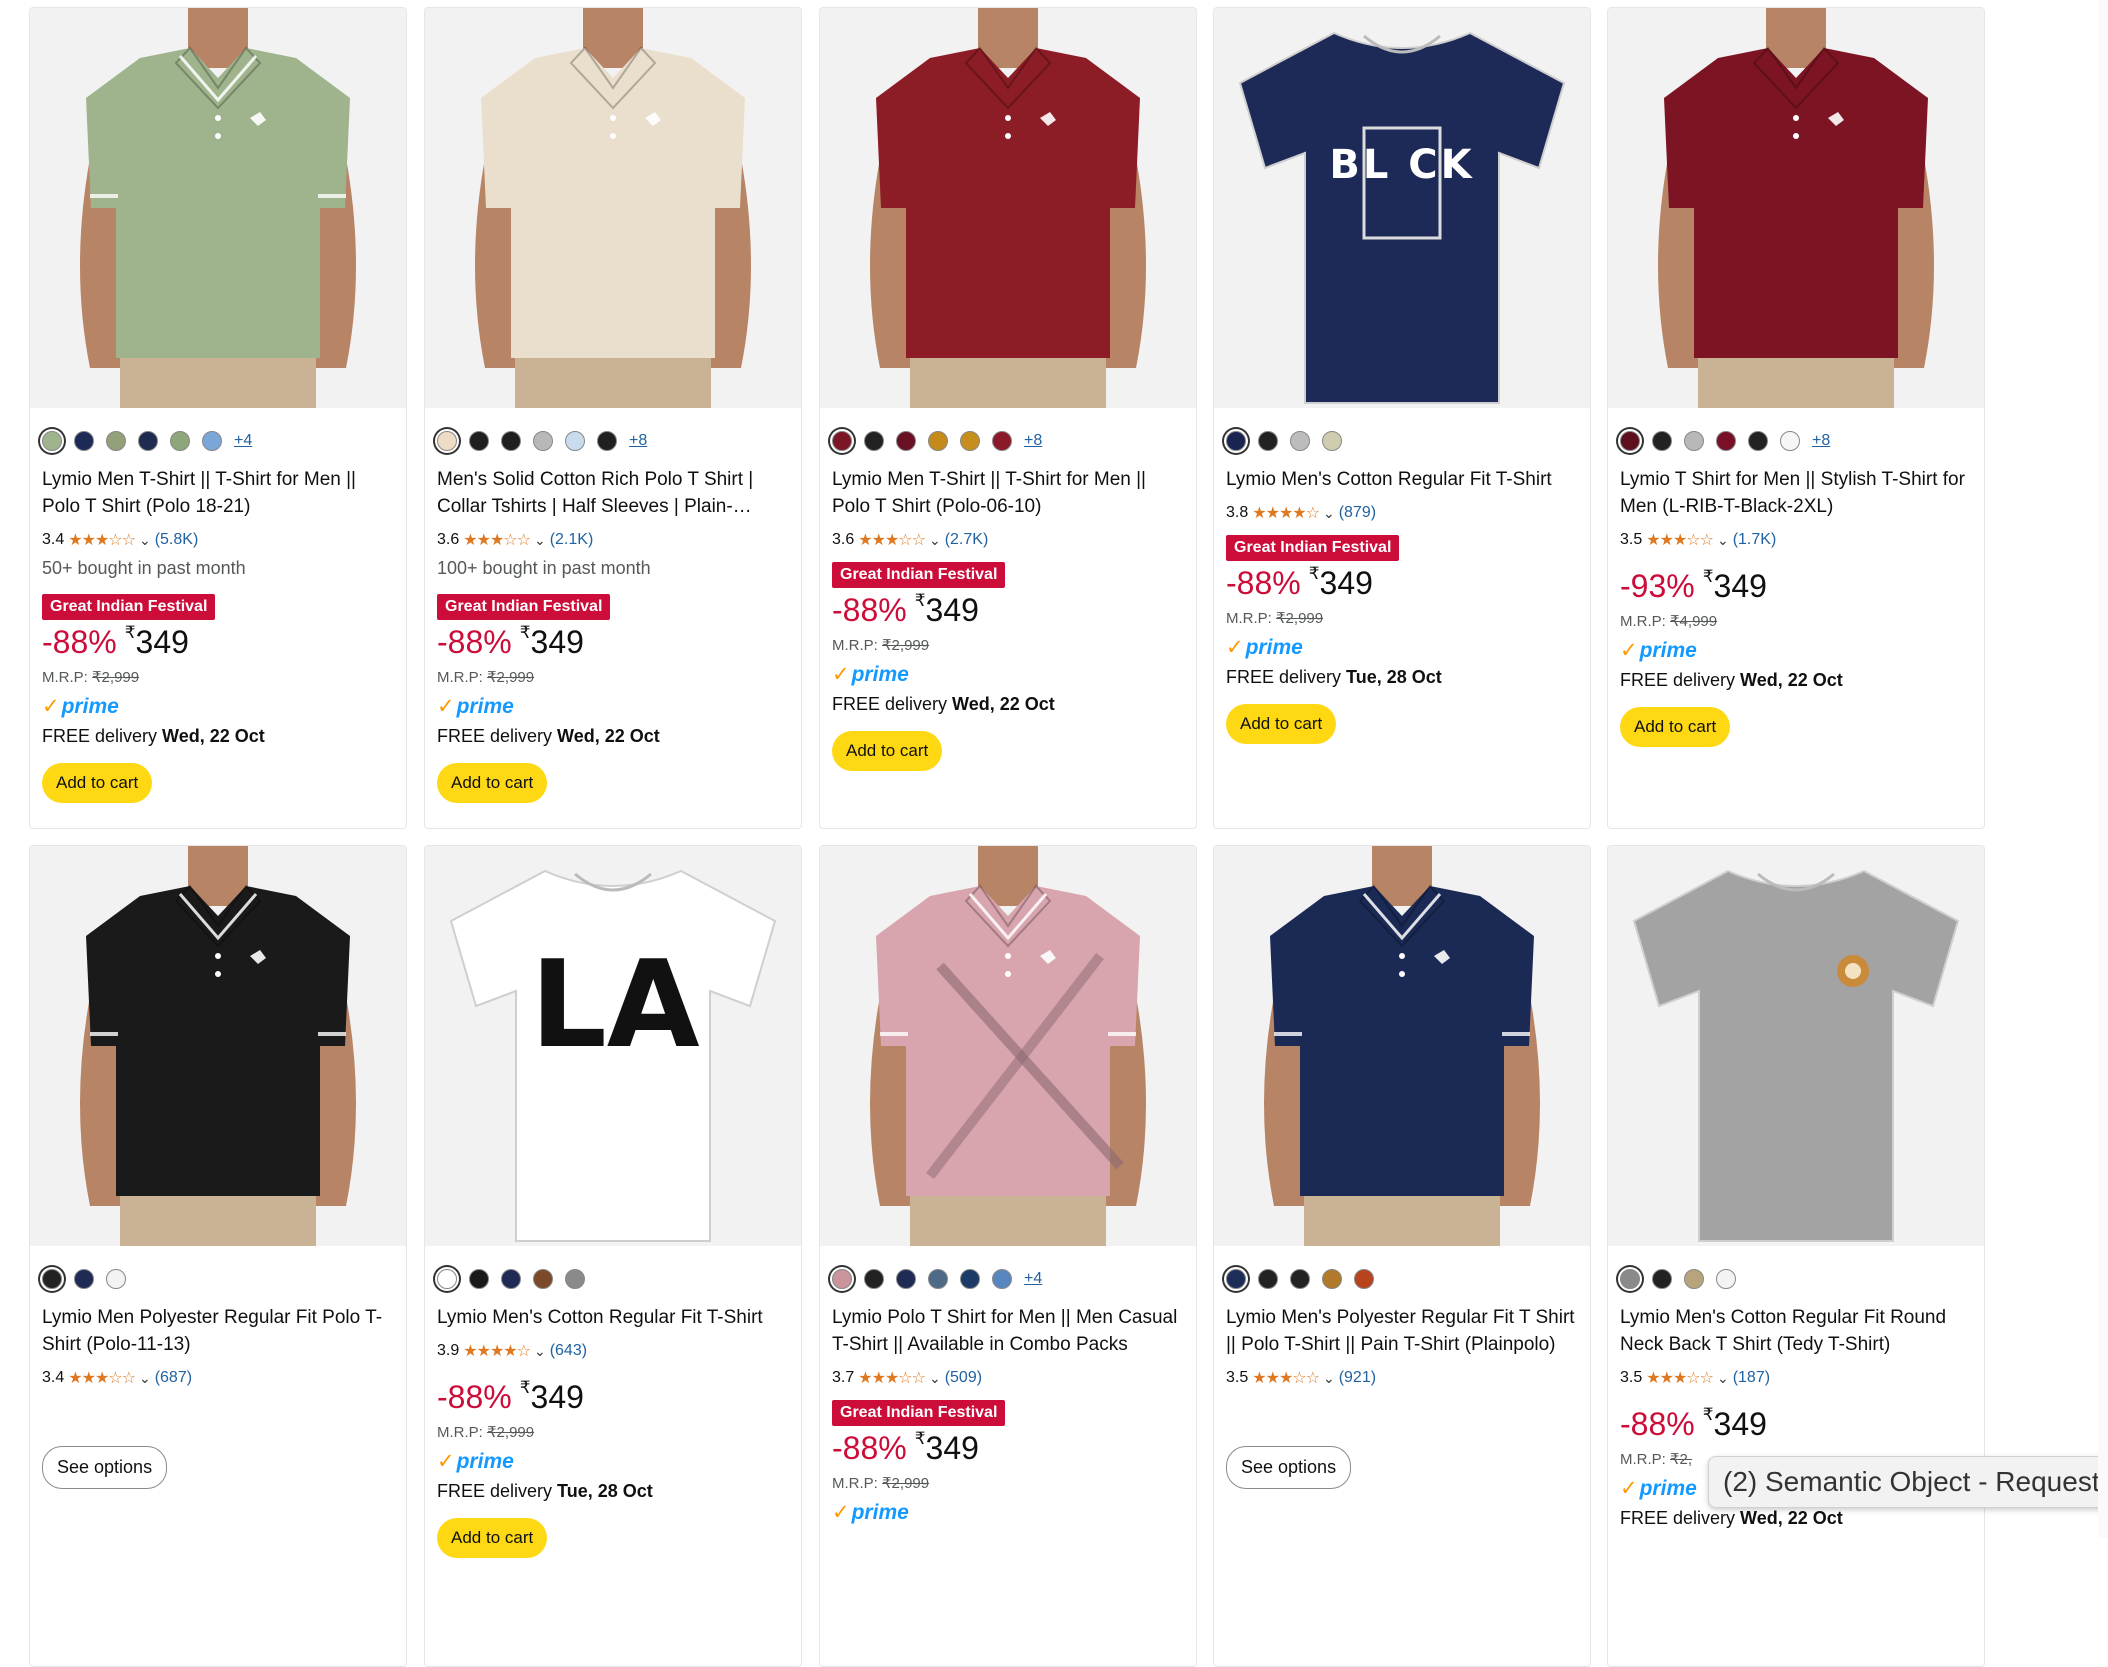 This screenshot has height=1667, width=2108. I want to click on rating-count-link: (187), so click(1751, 1378).